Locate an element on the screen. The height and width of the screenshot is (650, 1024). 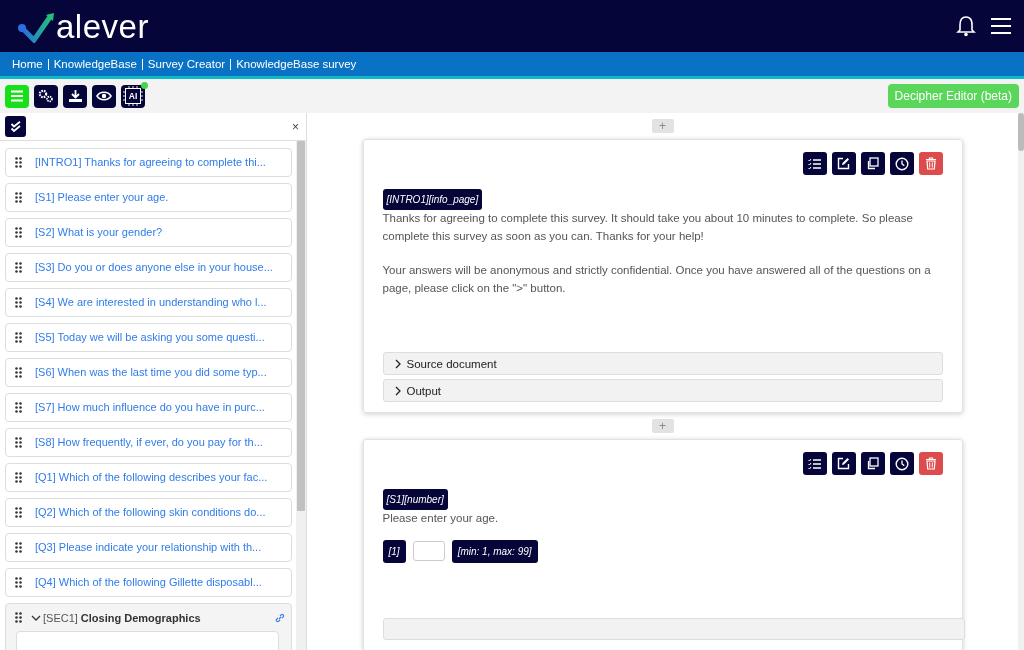
section-title: Closing Demographics is located at coordinates (141, 617).